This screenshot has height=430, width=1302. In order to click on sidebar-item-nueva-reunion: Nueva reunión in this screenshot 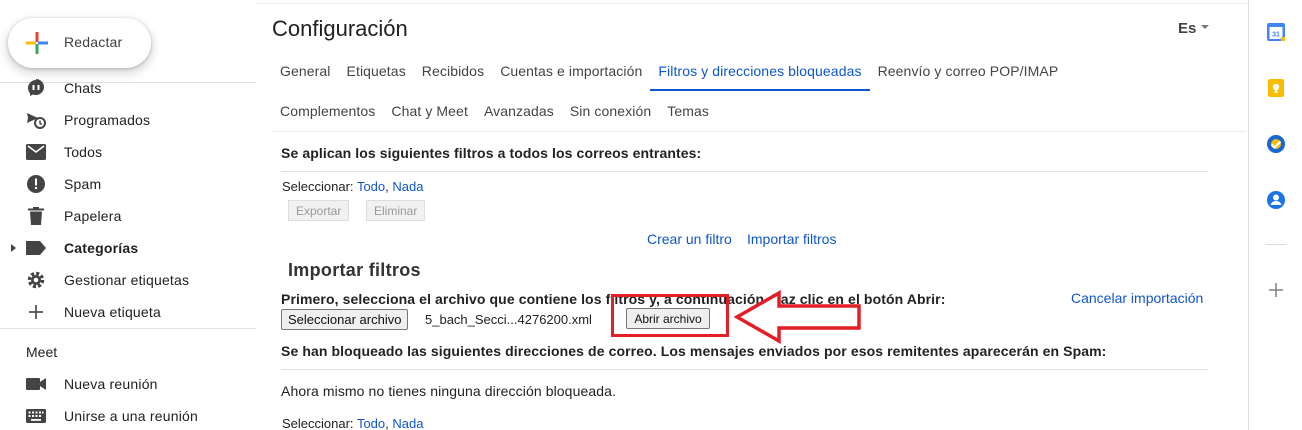, I will do `click(128, 384)`.